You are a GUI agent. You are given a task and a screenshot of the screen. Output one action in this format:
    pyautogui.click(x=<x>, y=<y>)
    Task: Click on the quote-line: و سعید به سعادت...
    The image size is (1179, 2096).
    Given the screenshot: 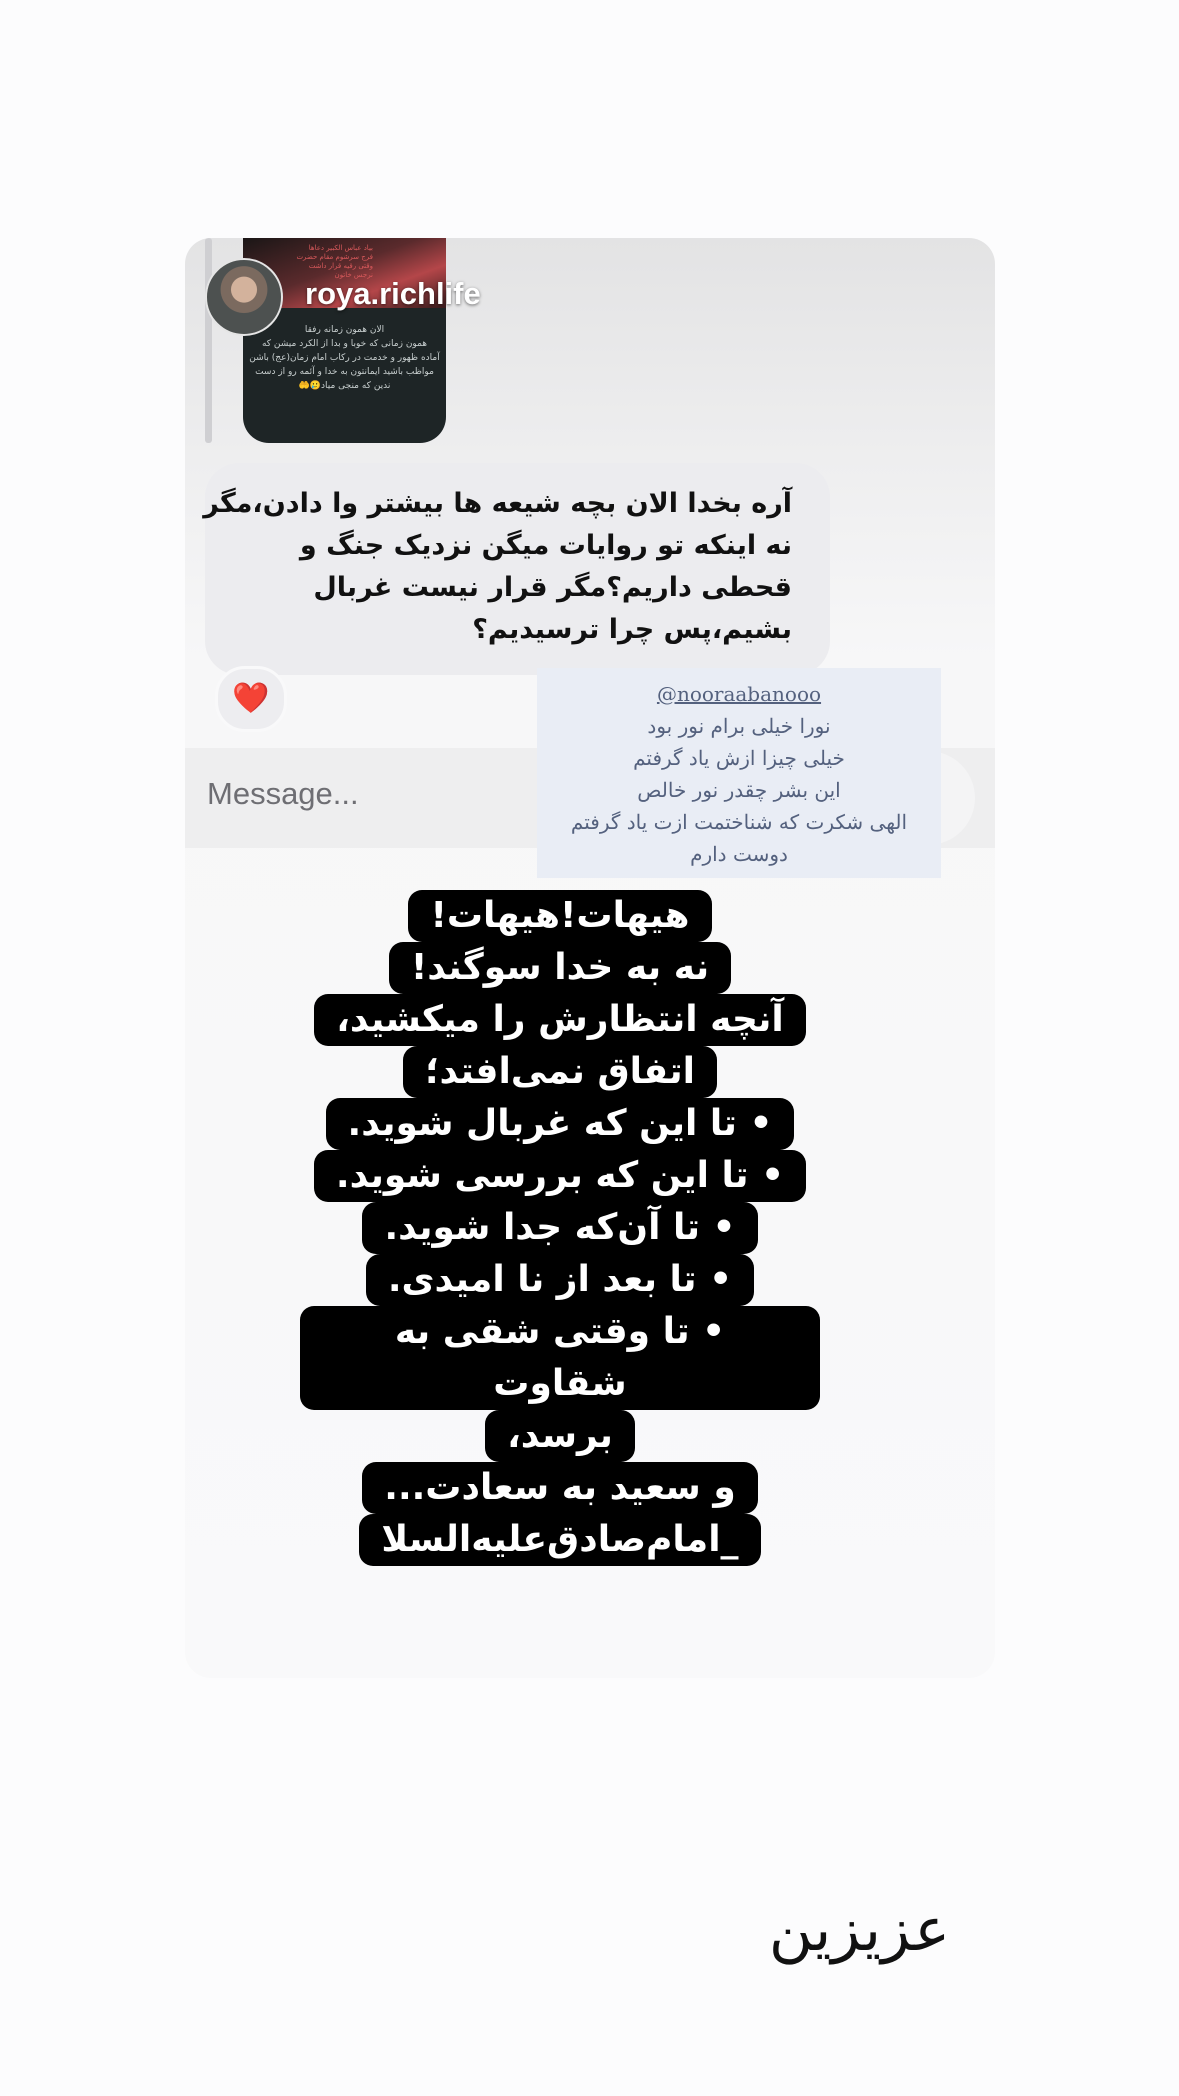 What is the action you would take?
    pyautogui.click(x=560, y=1488)
    